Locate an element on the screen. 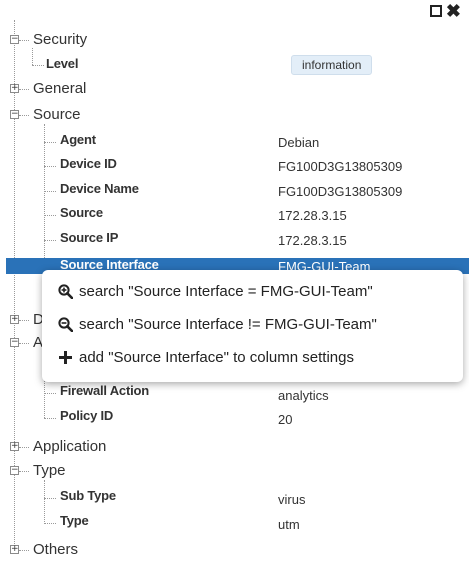 The height and width of the screenshot is (561, 469). tree-node-others: Others is located at coordinates (55, 549).